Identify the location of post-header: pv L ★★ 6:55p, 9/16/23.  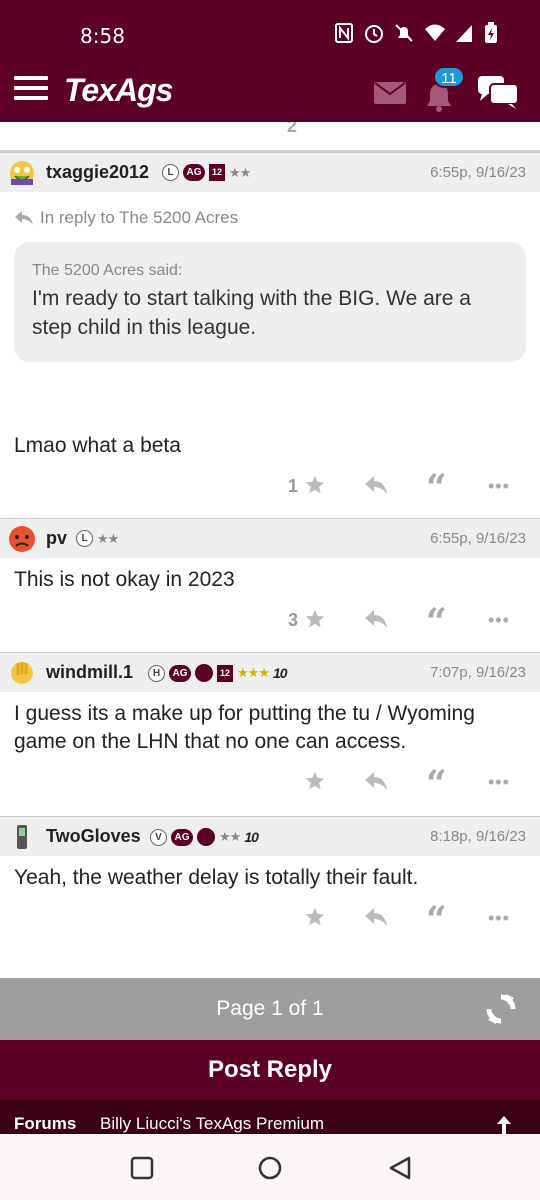
(270, 538).